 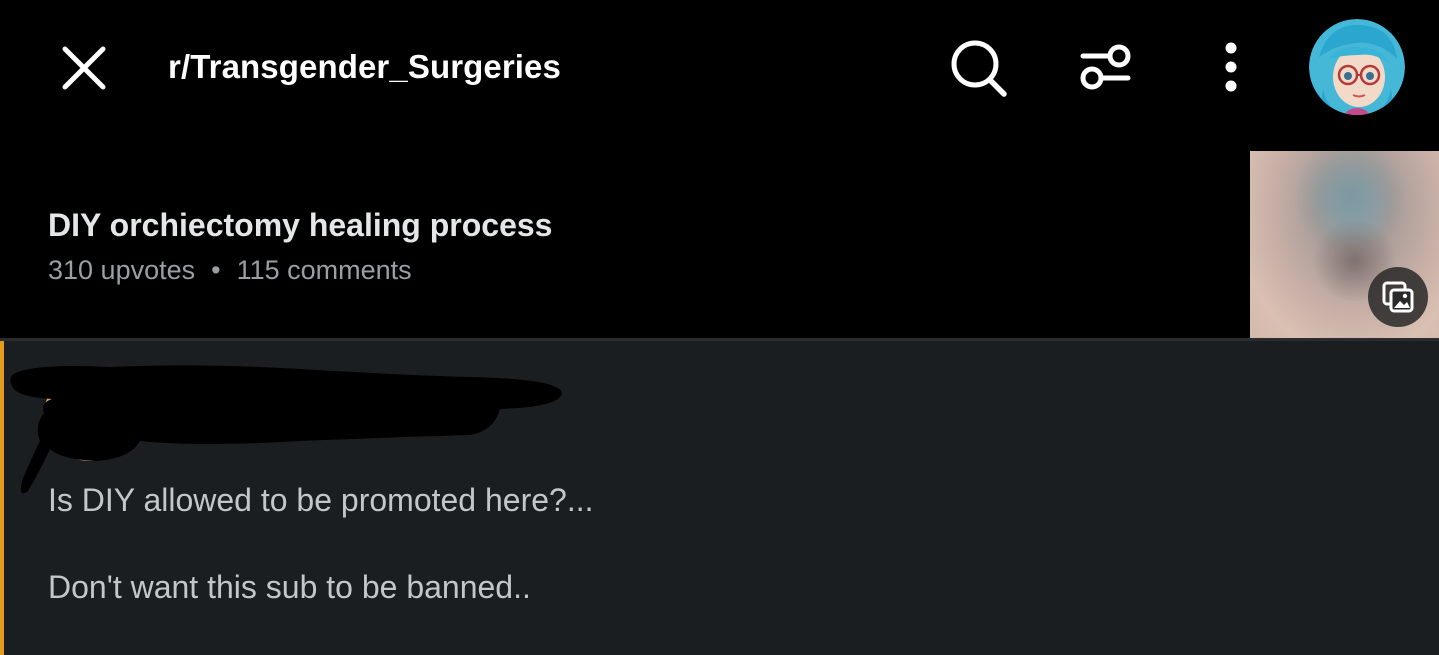 I want to click on more-vertical-icon, so click(x=1231, y=67).